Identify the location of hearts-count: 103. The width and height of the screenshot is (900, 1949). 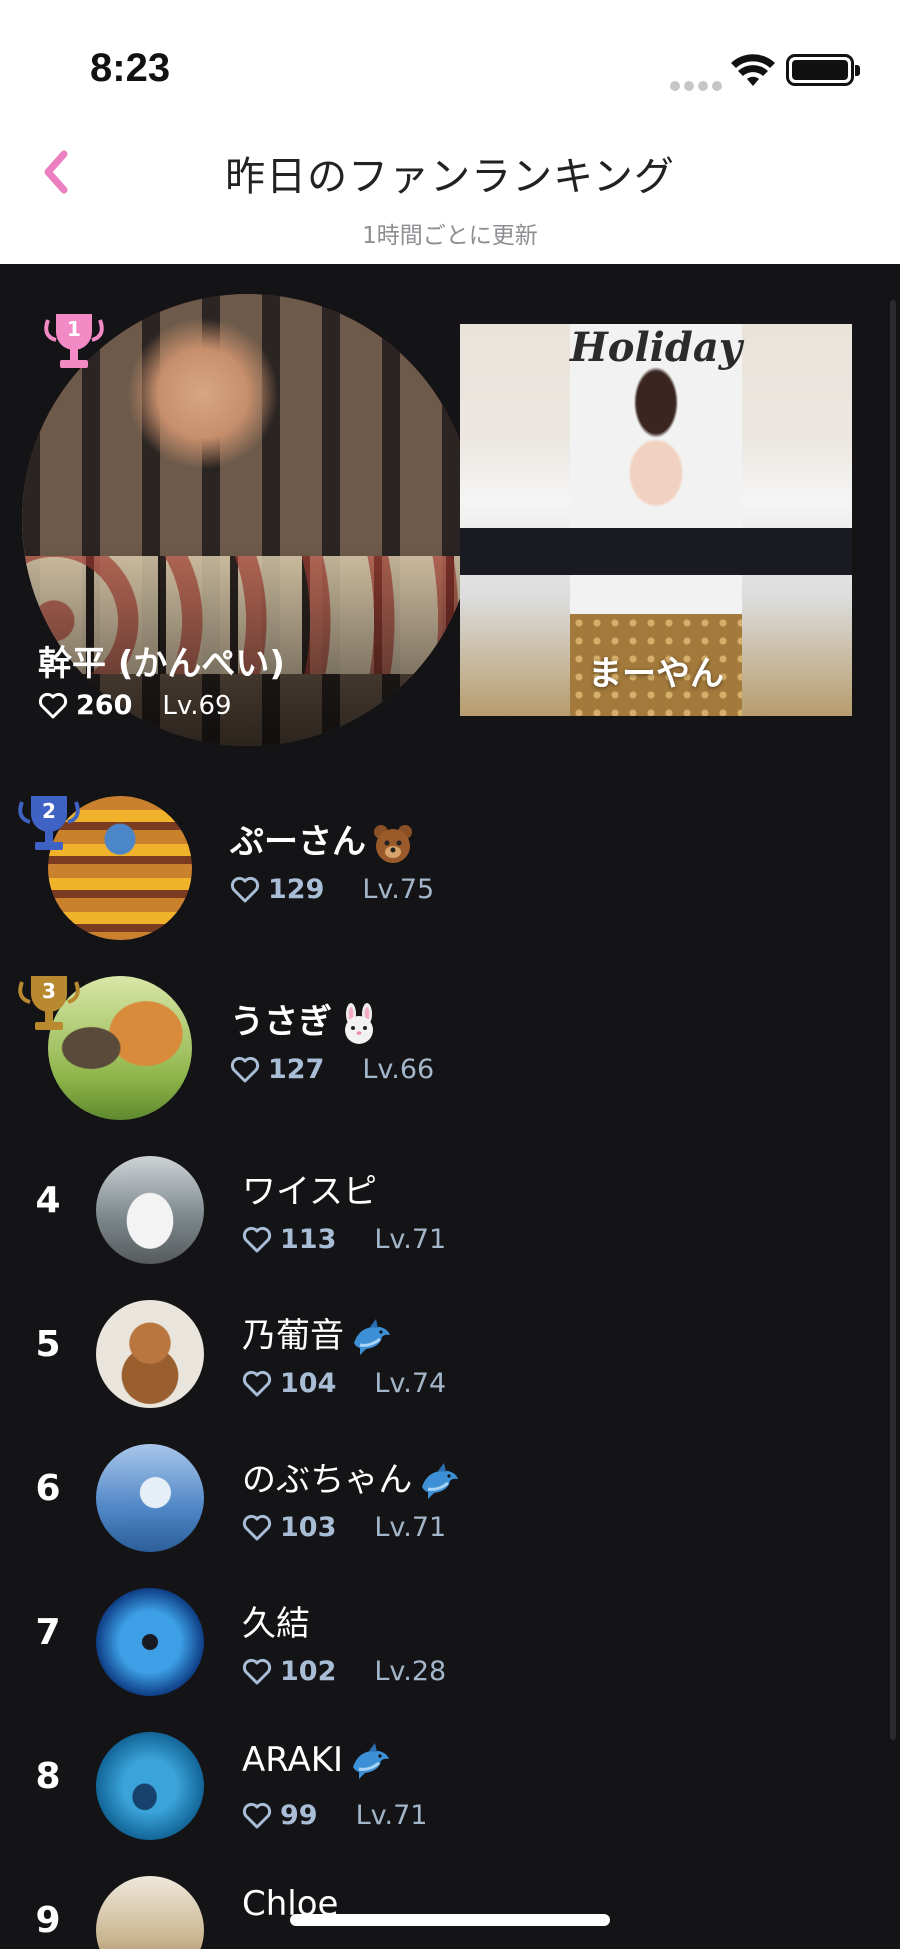
(308, 1527).